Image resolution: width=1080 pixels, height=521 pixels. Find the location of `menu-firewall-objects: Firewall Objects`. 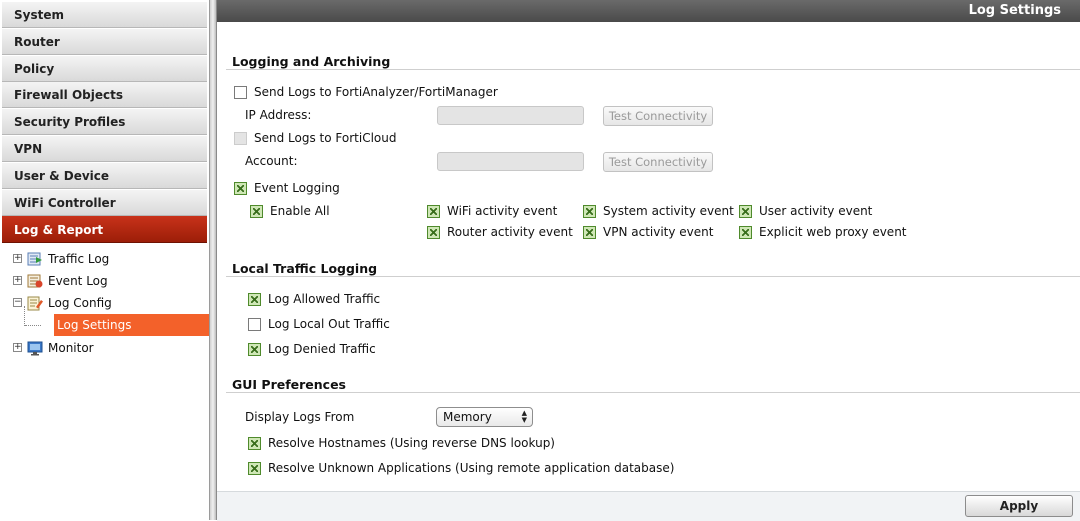

menu-firewall-objects: Firewall Objects is located at coordinates (104, 95).